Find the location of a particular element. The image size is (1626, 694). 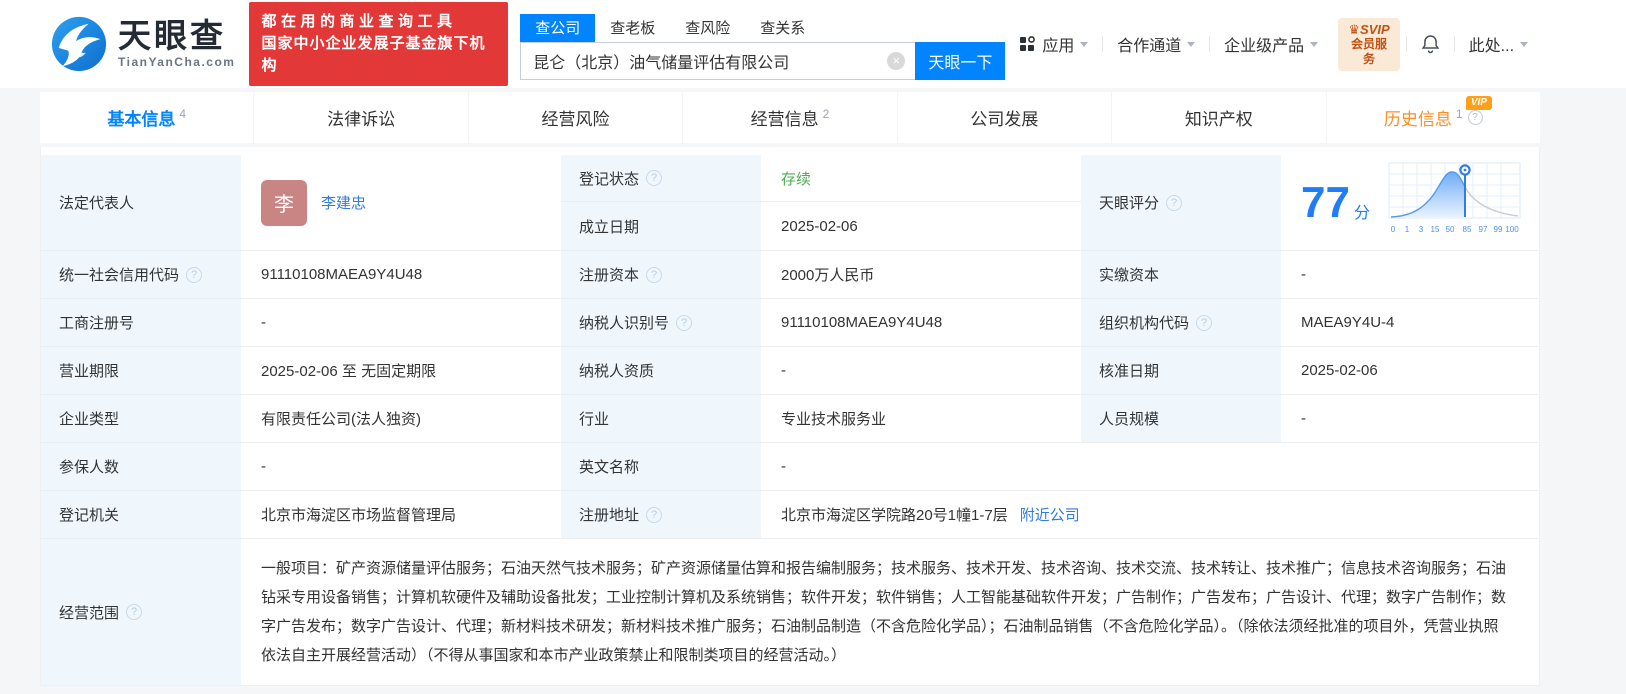

score-unit: 分 is located at coordinates (1361, 213).